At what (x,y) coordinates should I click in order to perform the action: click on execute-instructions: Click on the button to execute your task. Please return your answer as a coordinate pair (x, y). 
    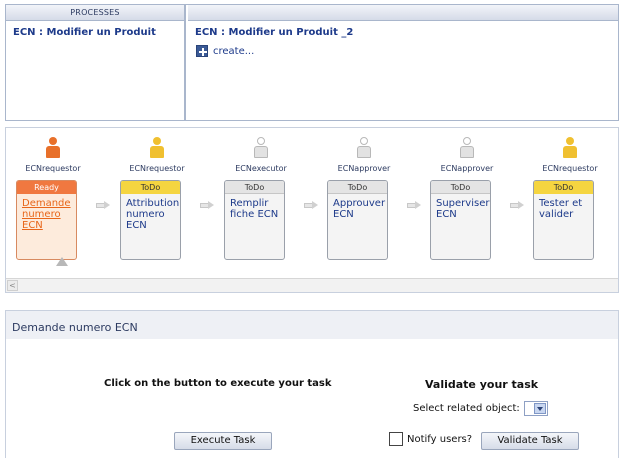
    Looking at the image, I should click on (218, 383).